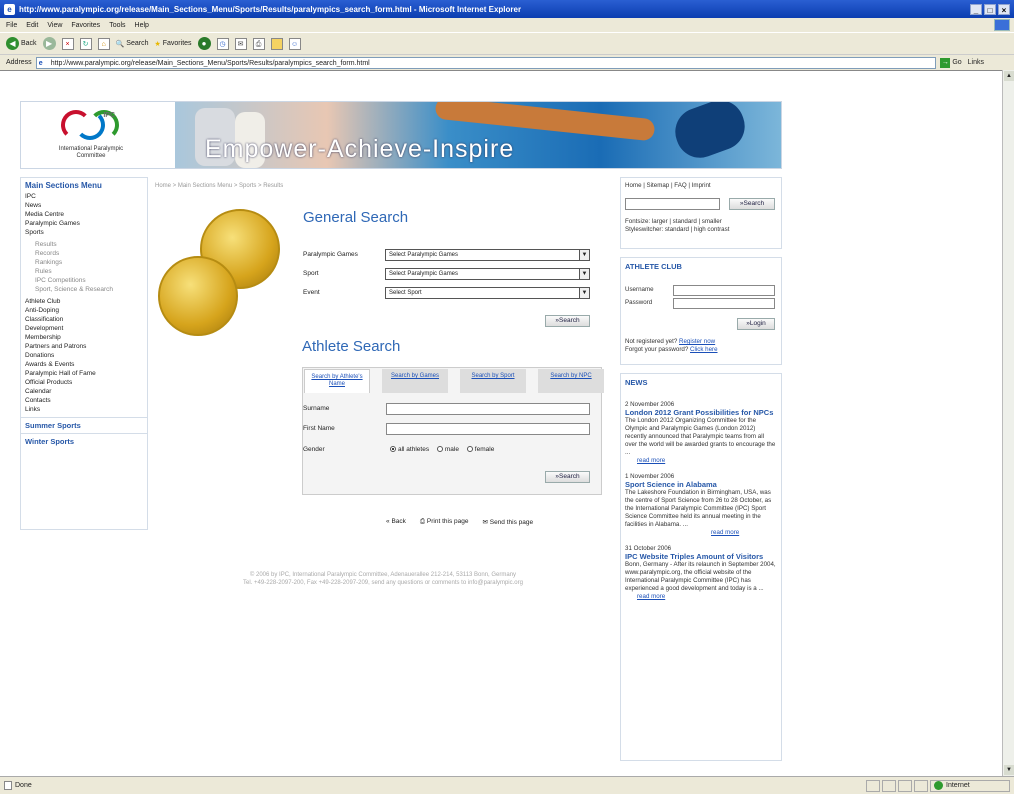 Image resolution: width=1014 pixels, height=794 pixels. I want to click on event-select: Select Sport ▼, so click(487, 293).